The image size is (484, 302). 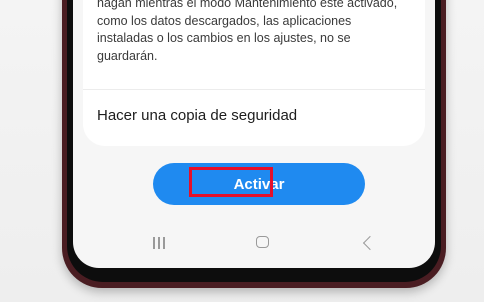 I want to click on navigation-bar, so click(x=254, y=243).